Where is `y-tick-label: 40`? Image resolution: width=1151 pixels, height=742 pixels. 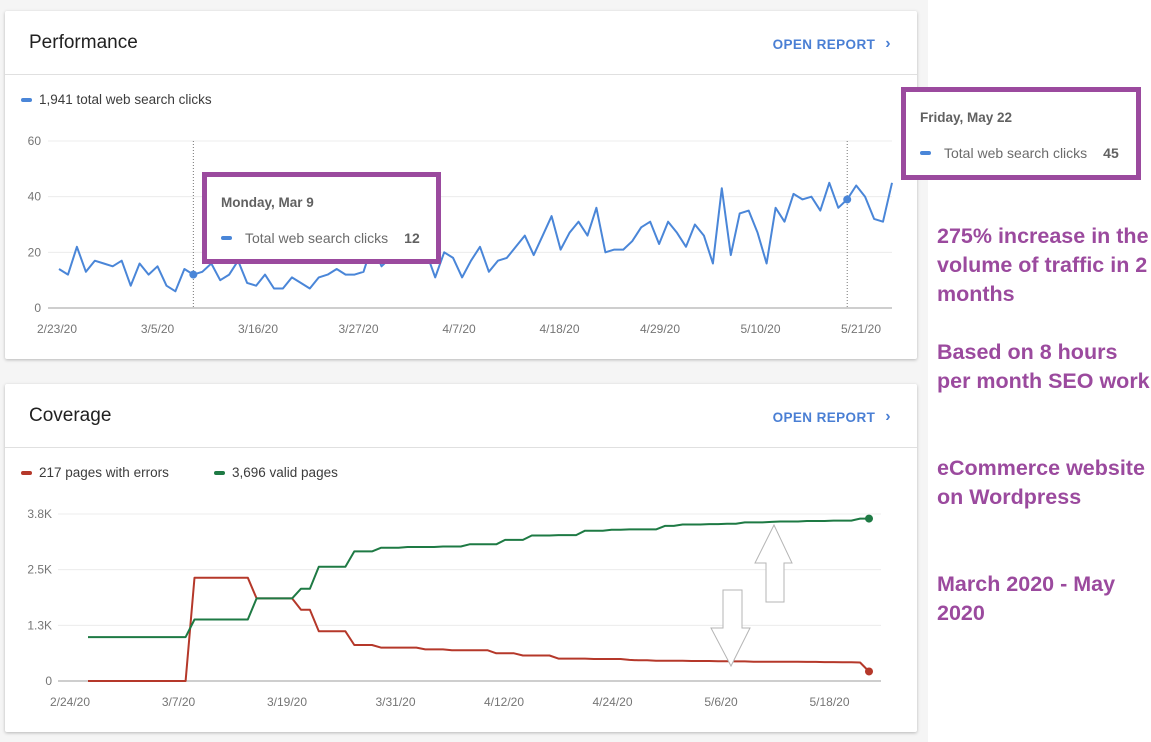 y-tick-label: 40 is located at coordinates (35, 197).